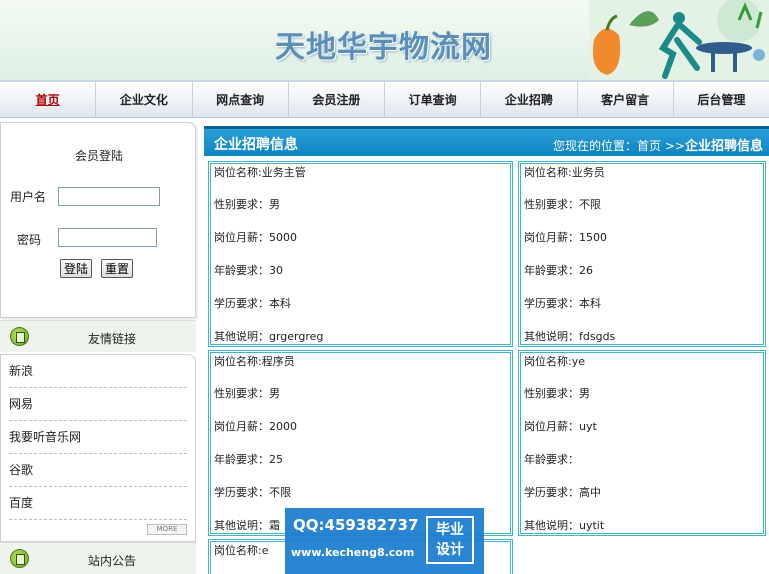 Image resolution: width=769 pixels, height=574 pixels. I want to click on nav-home: 首页, so click(48, 99).